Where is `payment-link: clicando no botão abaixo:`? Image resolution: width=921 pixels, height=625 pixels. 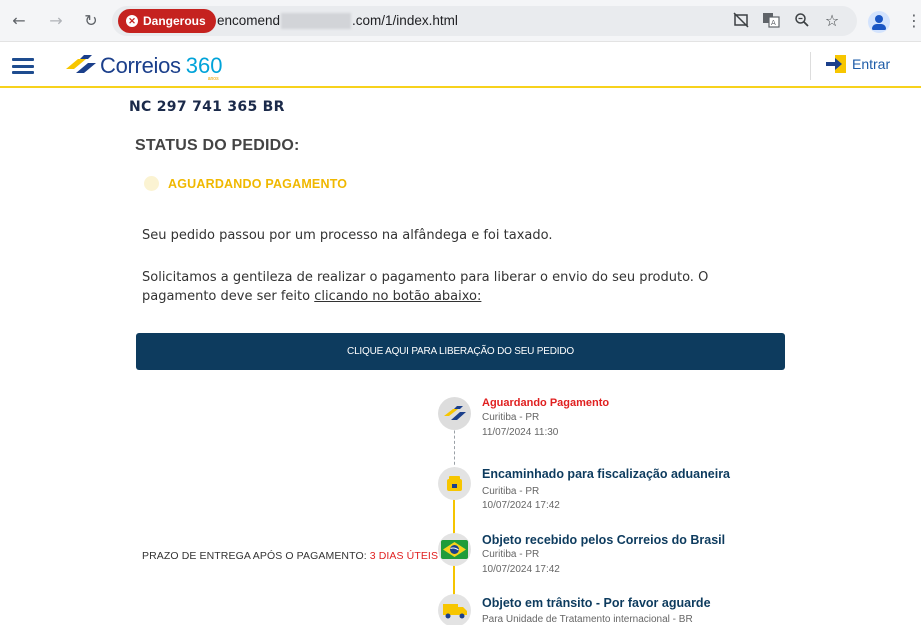 payment-link: clicando no botão abaixo: is located at coordinates (397, 296).